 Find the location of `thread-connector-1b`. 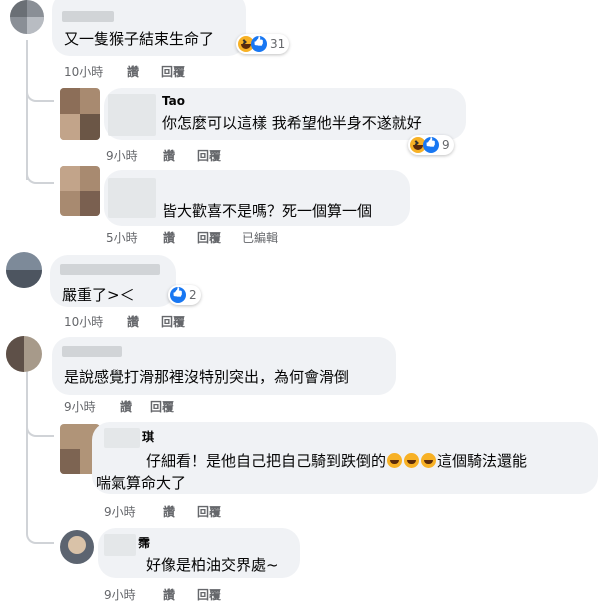

thread-connector-1b is located at coordinates (40, 172).